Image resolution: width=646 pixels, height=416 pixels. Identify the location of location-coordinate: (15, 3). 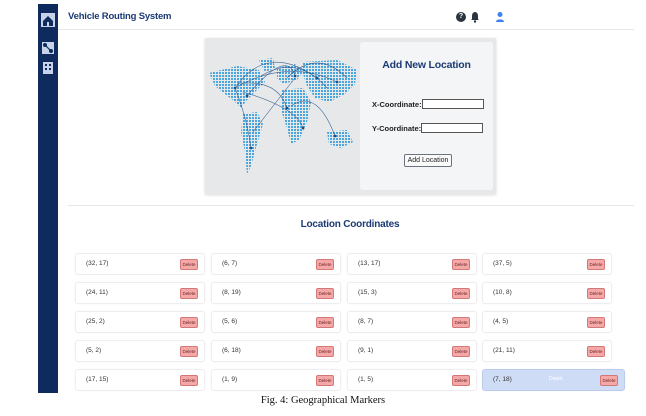
(367, 292).